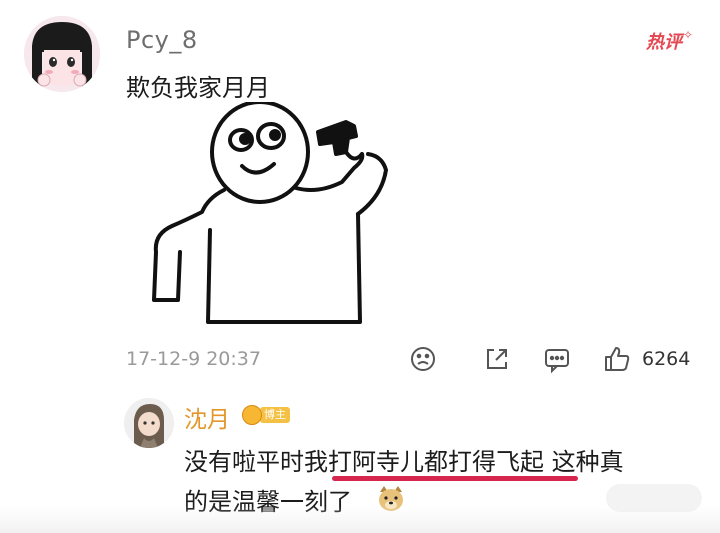  What do you see at coordinates (252, 415) in the screenshot?
I see `crown-face-icon` at bounding box center [252, 415].